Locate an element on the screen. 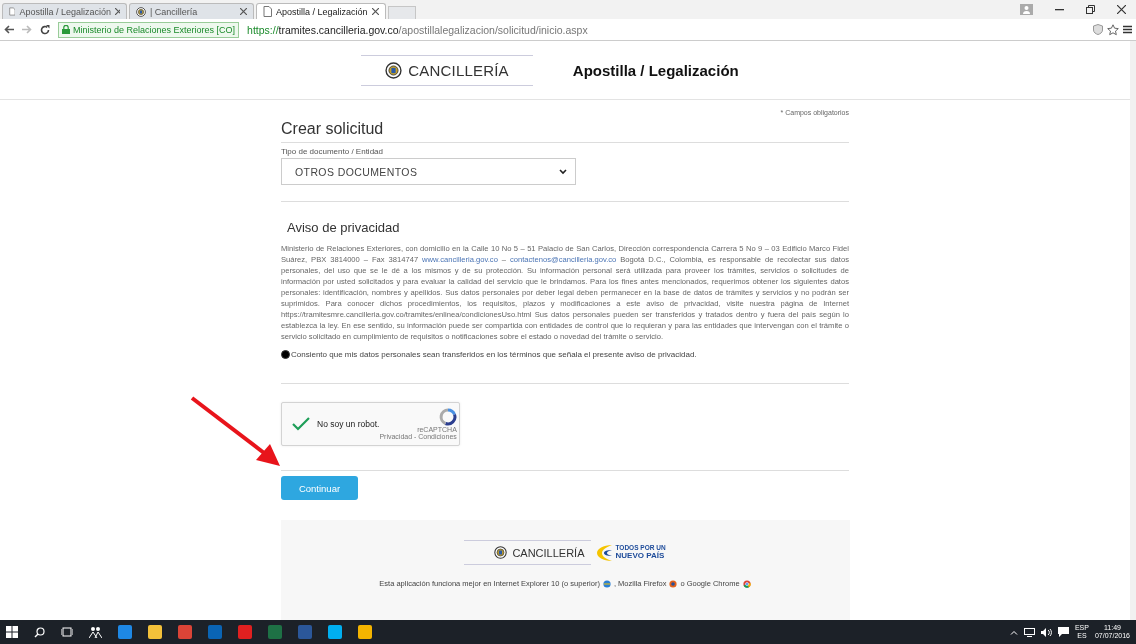 The image size is (1136, 644). page-title: Apostilla / Legalización is located at coordinates (655, 70).